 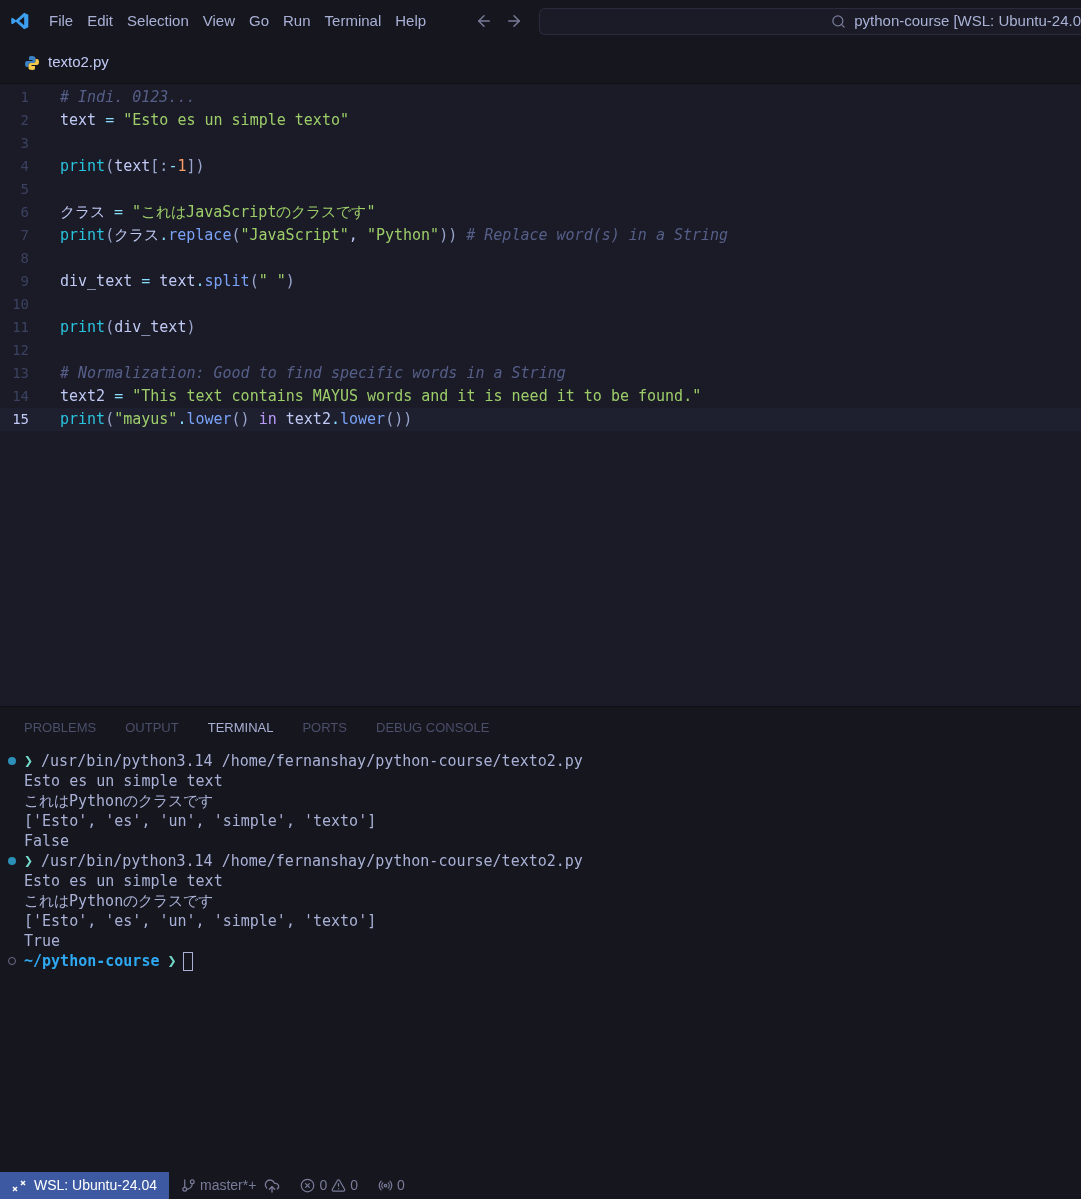 I want to click on branch-indicator: master*+, so click(x=218, y=1185).